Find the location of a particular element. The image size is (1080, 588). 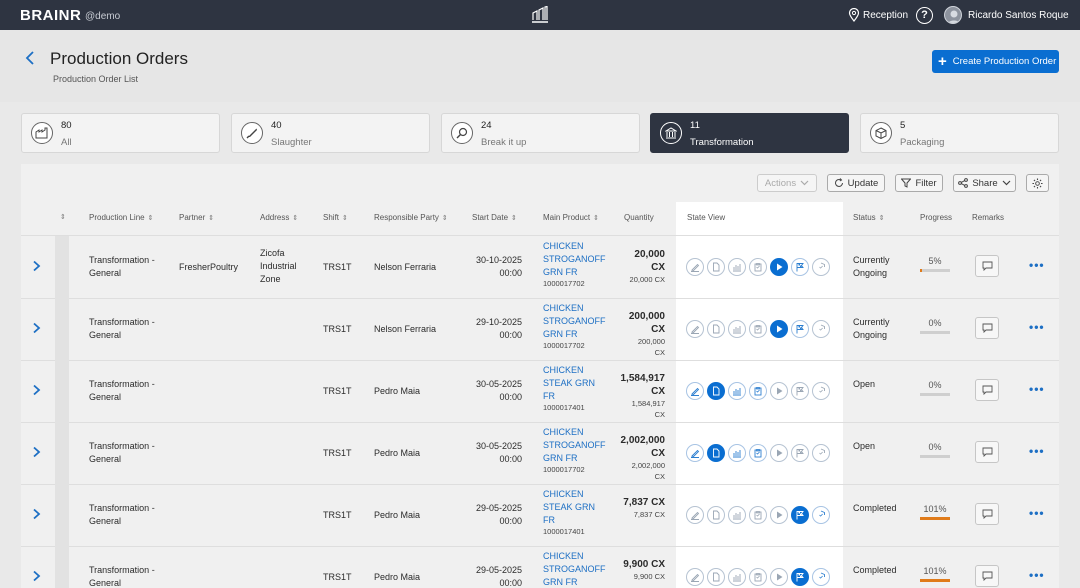

column-progress: Progress is located at coordinates (936, 217).